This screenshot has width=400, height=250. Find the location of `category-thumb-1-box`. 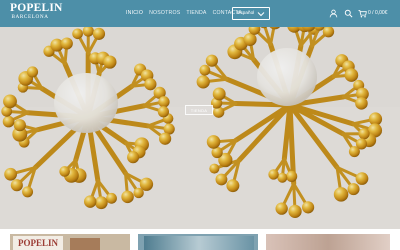

category-thumb-1-box is located at coordinates (85, 244).